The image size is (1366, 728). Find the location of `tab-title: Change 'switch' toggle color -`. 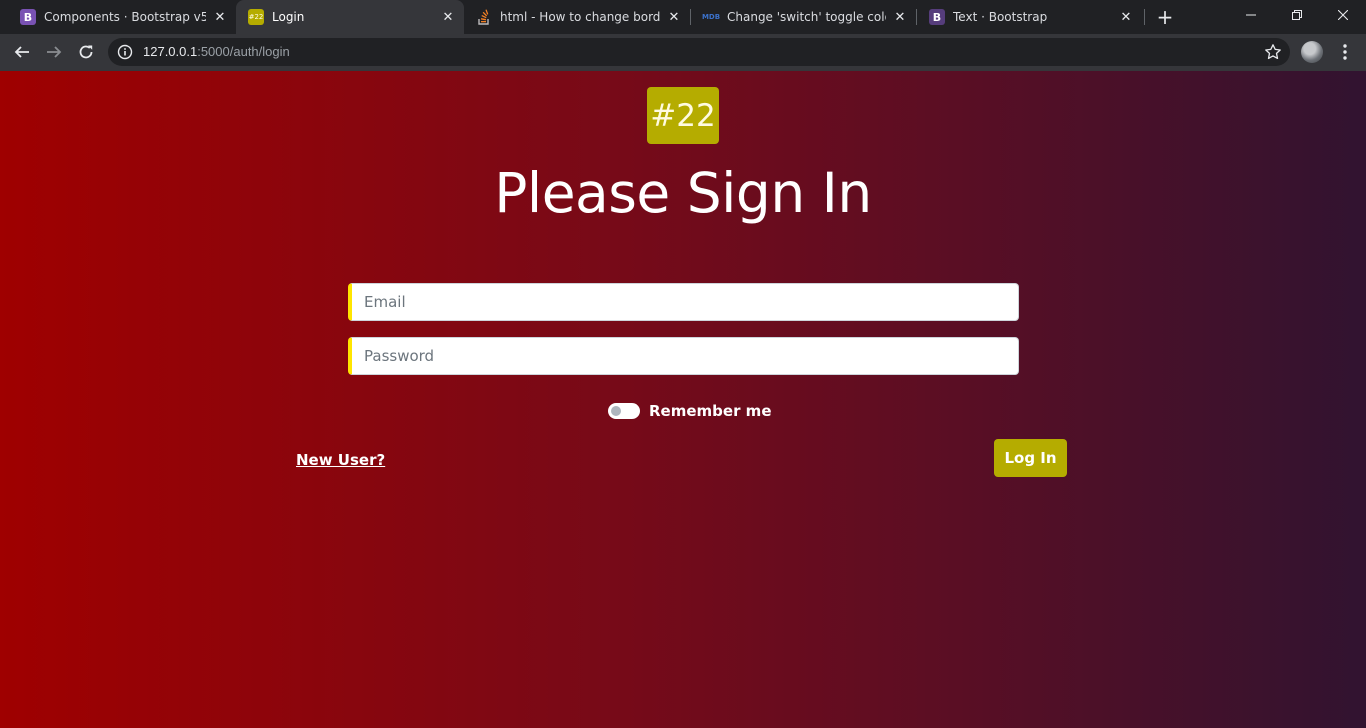

tab-title: Change 'switch' toggle color - is located at coordinates (806, 17).